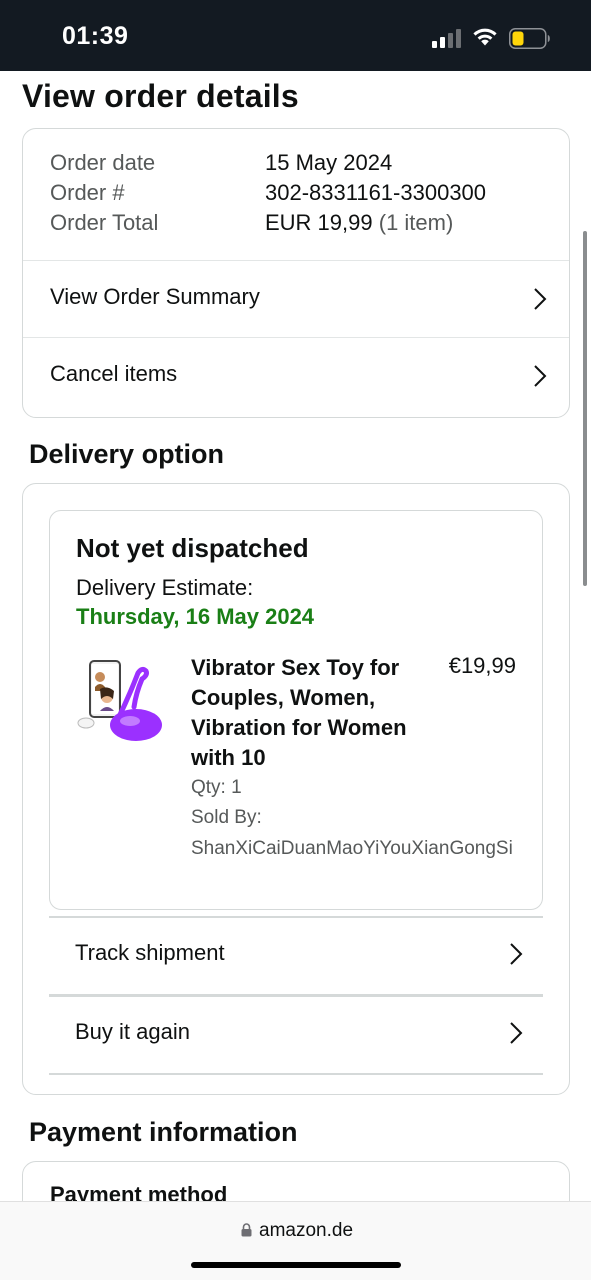 The width and height of the screenshot is (591, 1280). I want to click on track-shipment-label: Track shipment, so click(150, 952).